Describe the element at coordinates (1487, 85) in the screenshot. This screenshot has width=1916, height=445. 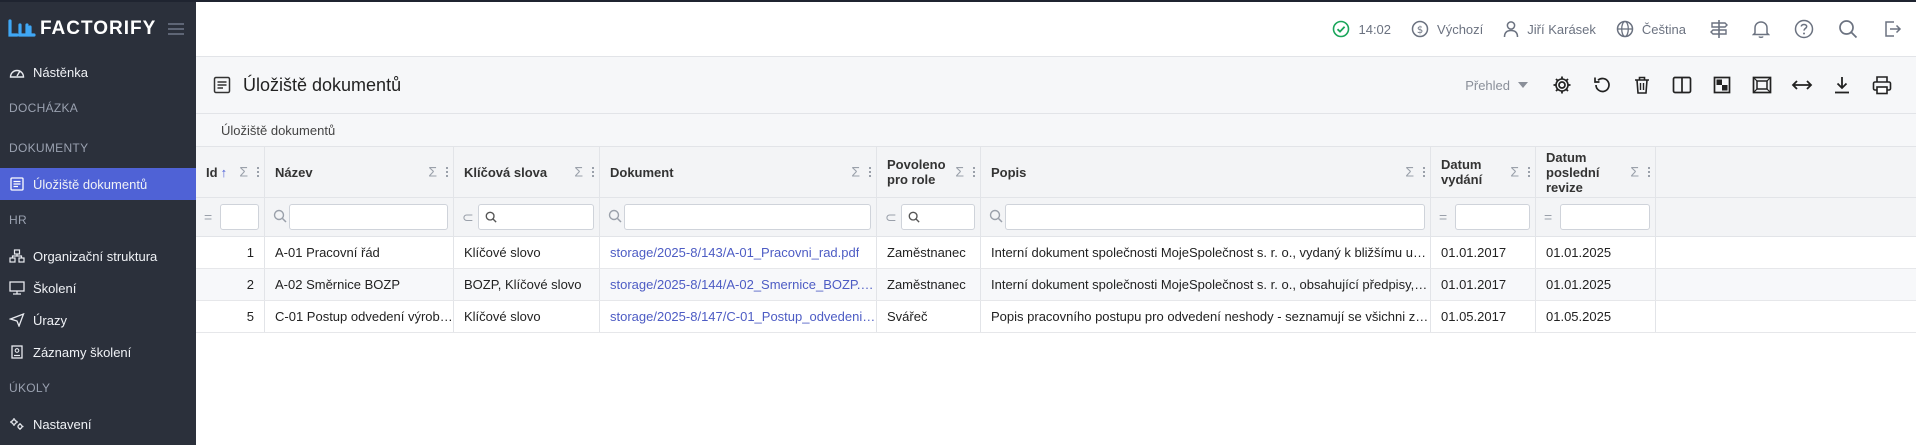
I see `view-selector-label: Přehled` at that location.